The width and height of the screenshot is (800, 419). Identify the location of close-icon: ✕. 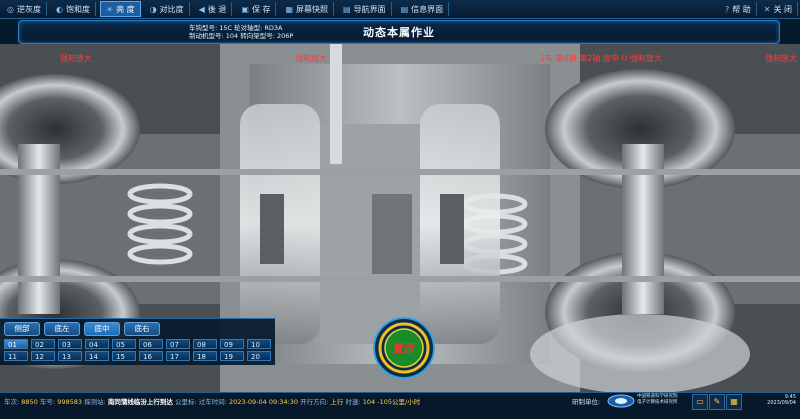
(767, 9).